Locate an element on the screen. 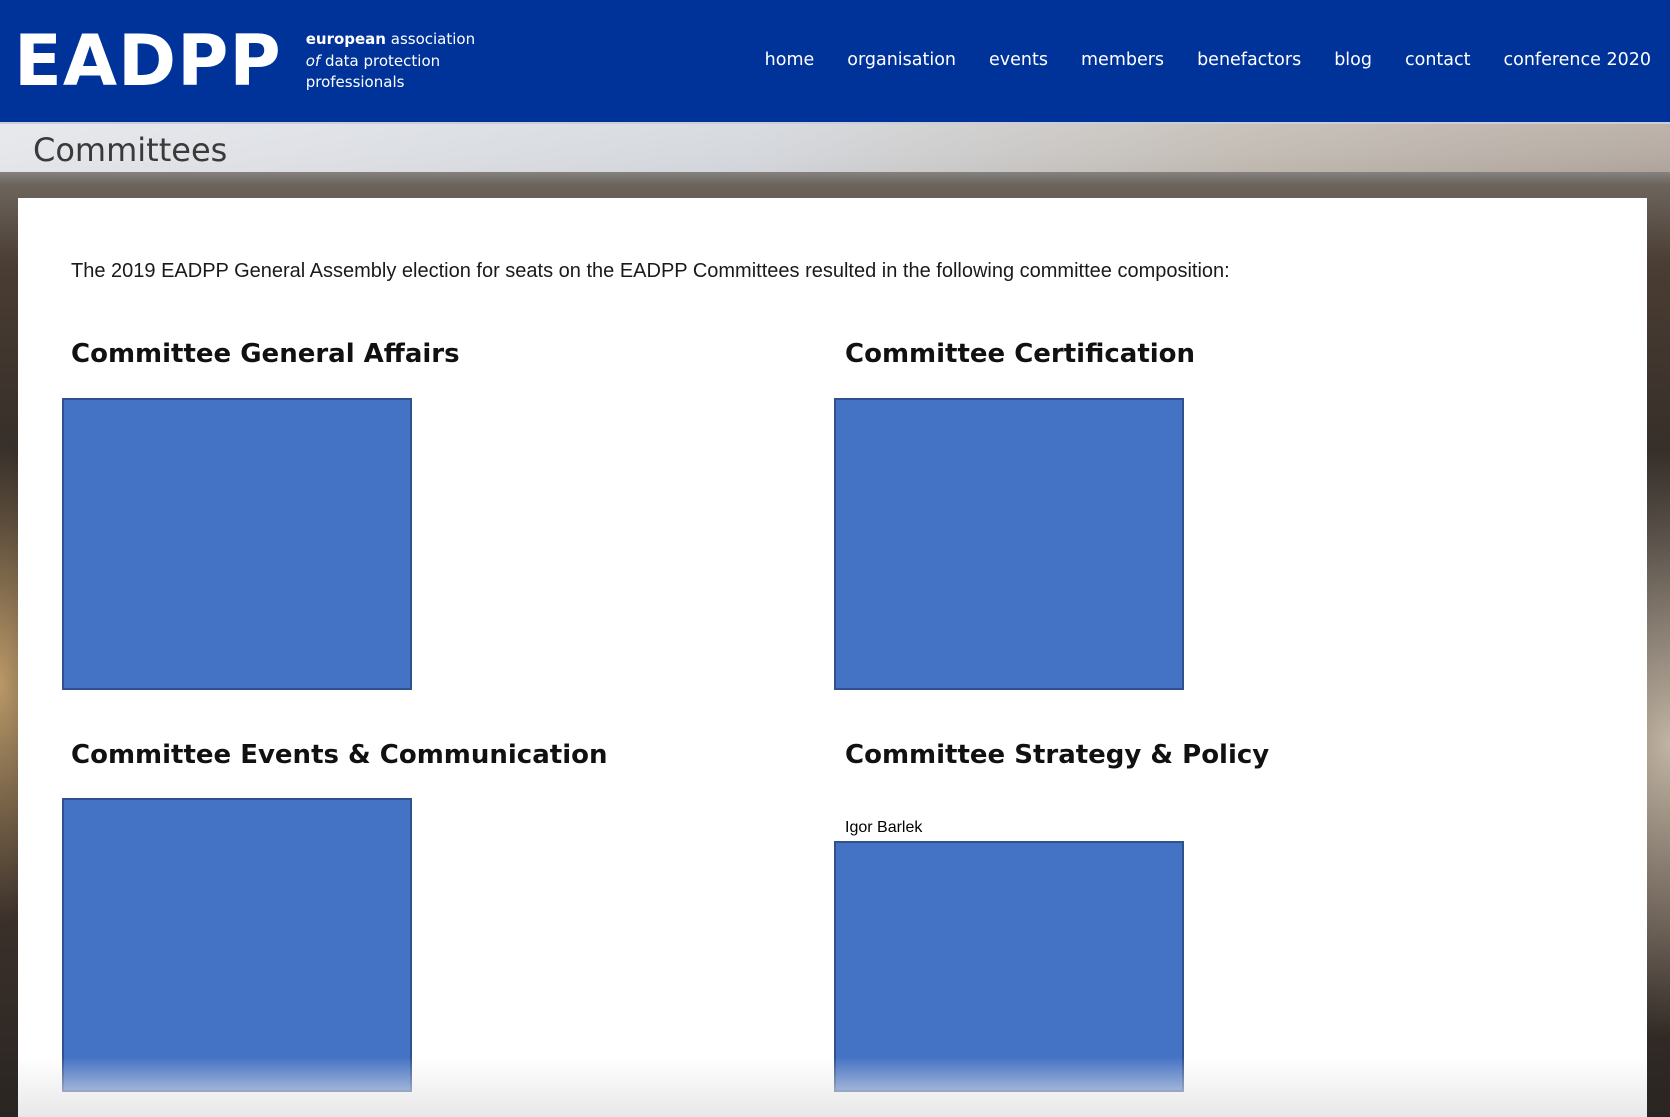 The image size is (1670, 1117). committee-heading: Committee Events & Communication is located at coordinates (339, 755).